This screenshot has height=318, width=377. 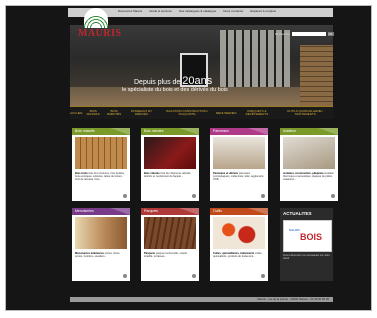 I want to click on brand-name: MAURIS, so click(x=100, y=33).